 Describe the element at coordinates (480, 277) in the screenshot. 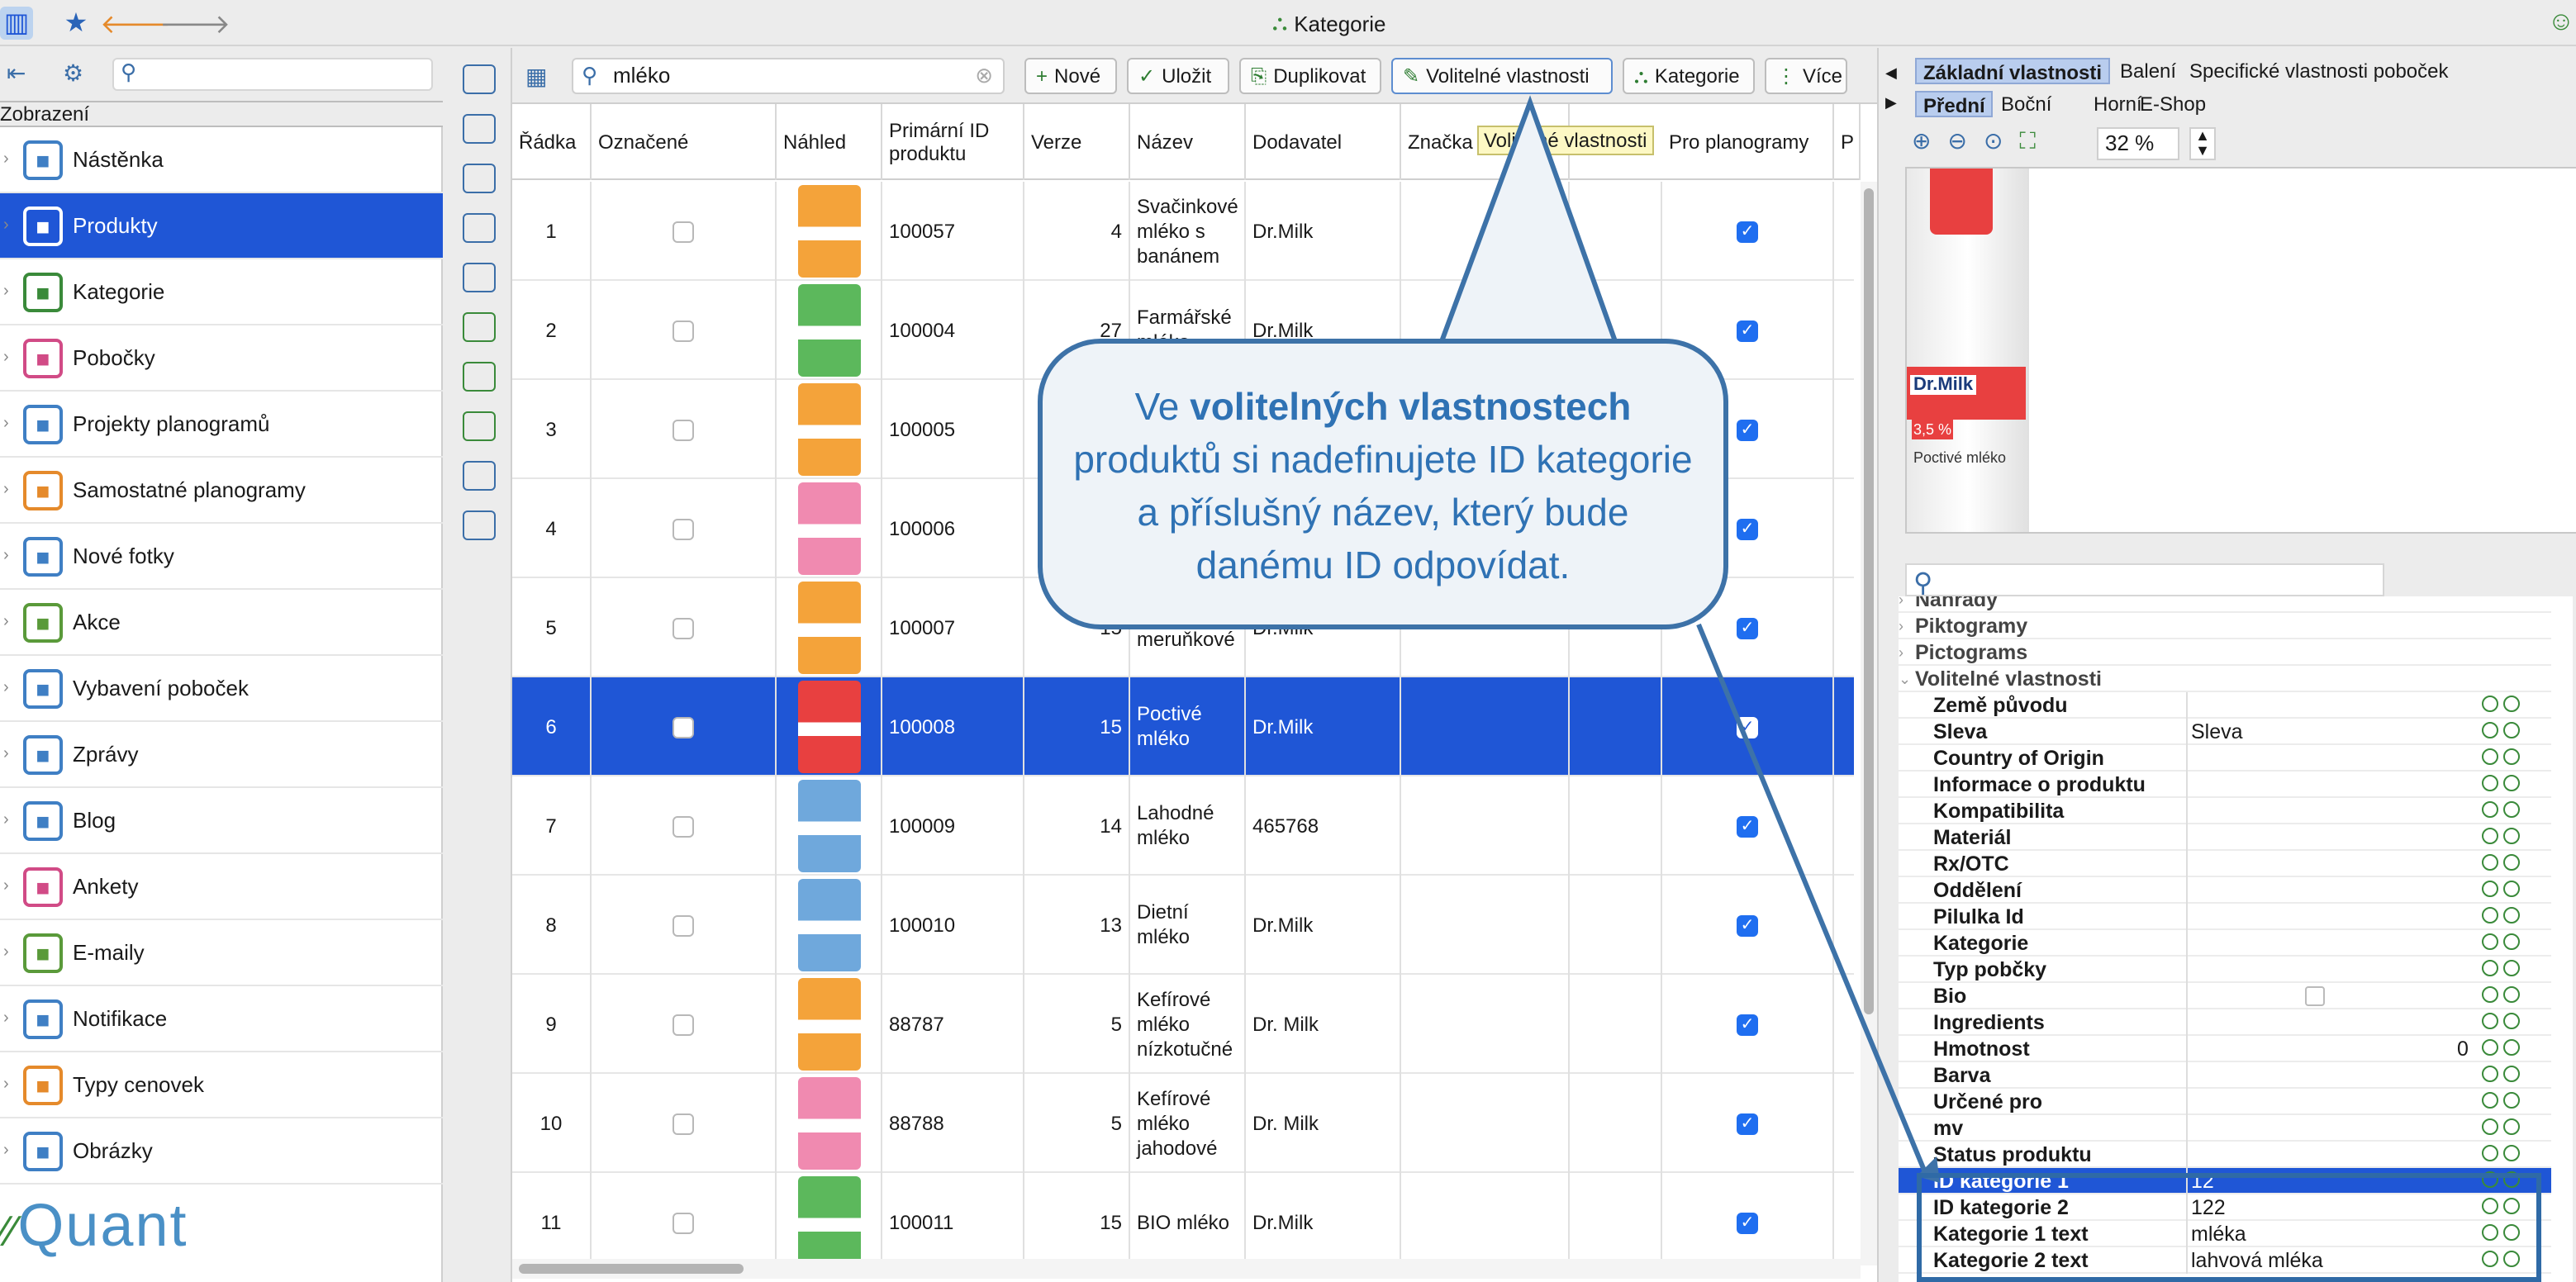

I see `list-icon` at that location.